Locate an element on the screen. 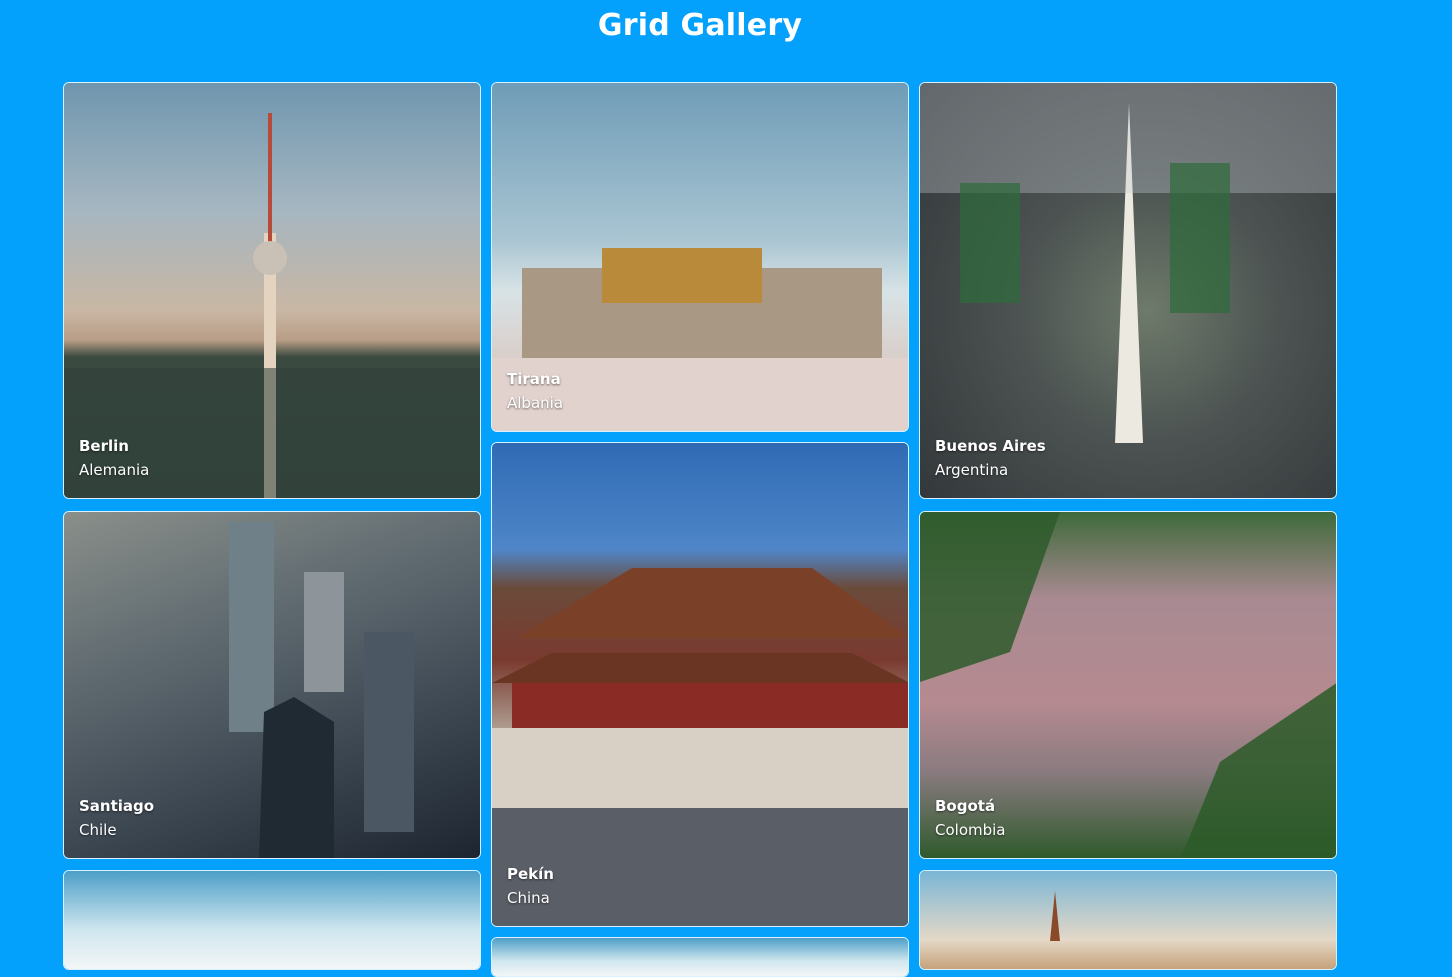 The width and height of the screenshot is (1452, 977). gallery-card-partial-right is located at coordinates (1128, 920).